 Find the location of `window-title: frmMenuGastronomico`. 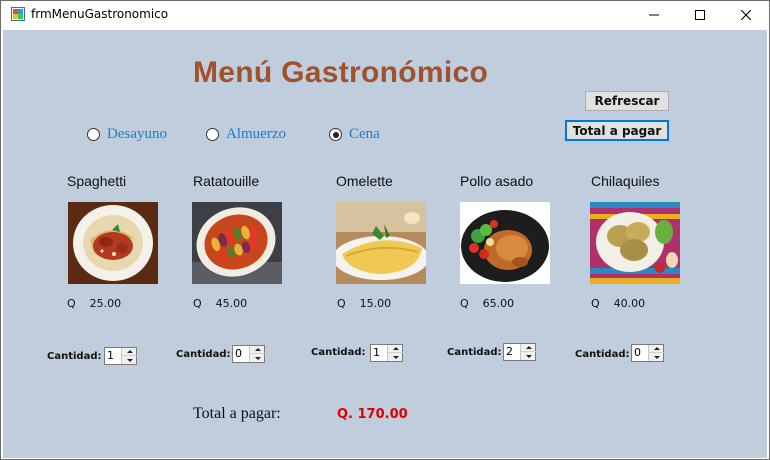

window-title: frmMenuGastronomico is located at coordinates (100, 14).